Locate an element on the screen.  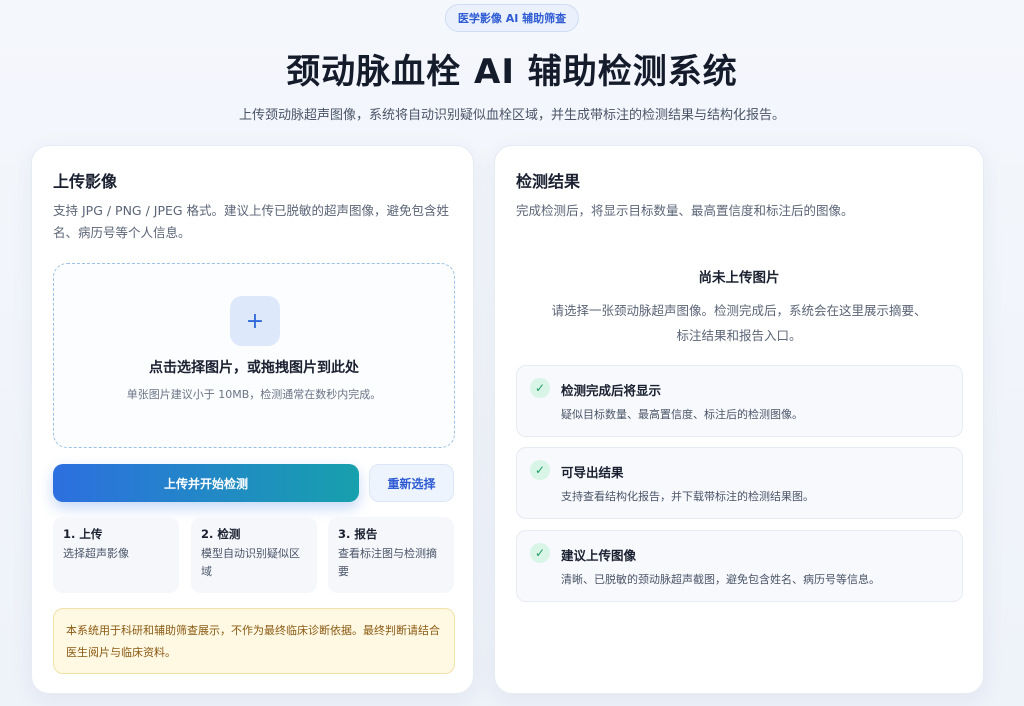
step-upload: 1. 上传 选择超声影像 is located at coordinates (116, 555).